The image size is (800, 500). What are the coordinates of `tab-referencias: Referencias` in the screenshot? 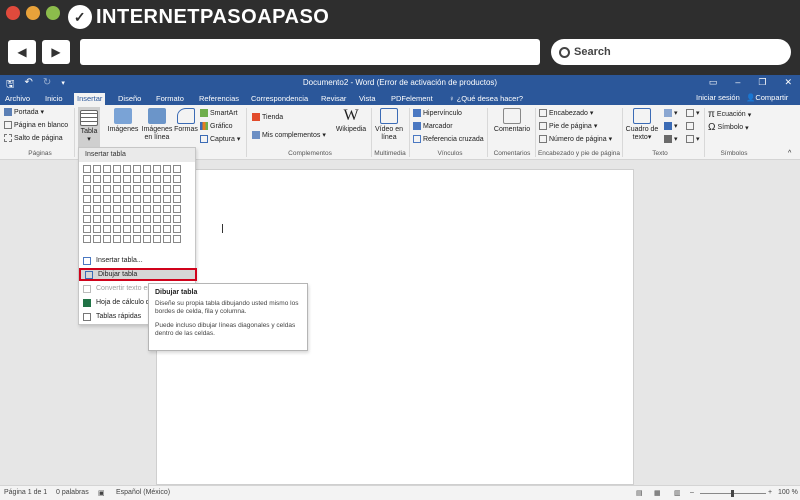 It's located at (219, 98).